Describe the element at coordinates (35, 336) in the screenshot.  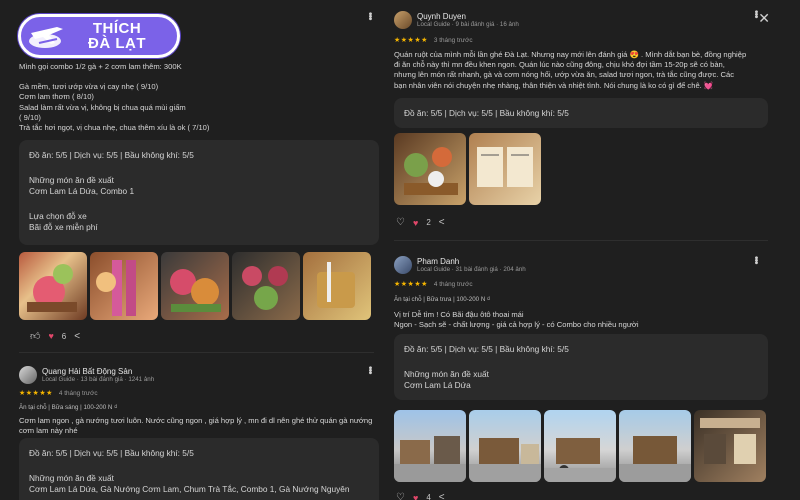
I see `like-outline-icon: 👍︎` at that location.